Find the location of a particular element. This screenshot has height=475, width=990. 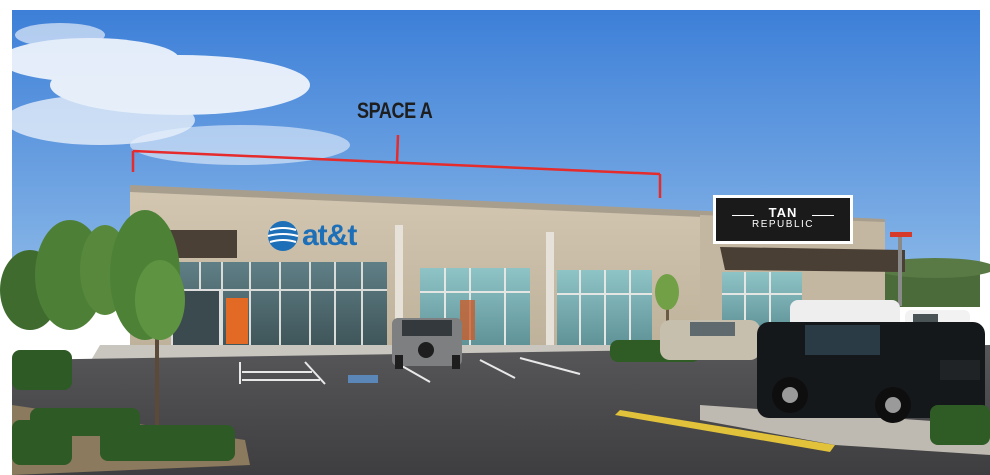

tan-republic-sign-panel: TAN REPUBLIC is located at coordinates (783, 219).